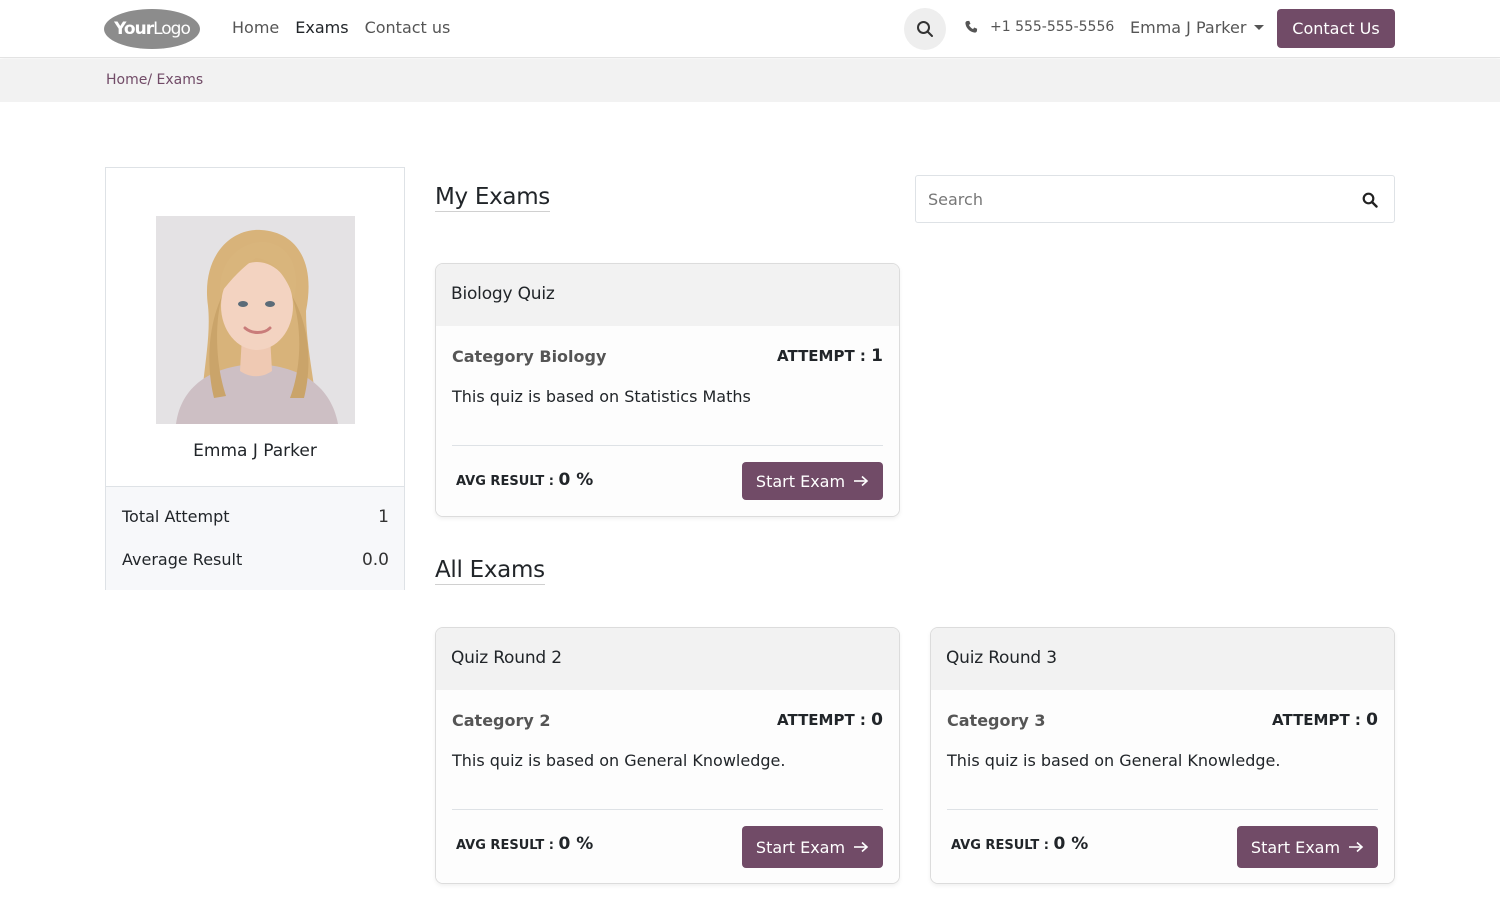  I want to click on stat-total-attempt: Total Attempt 1, so click(255, 517).